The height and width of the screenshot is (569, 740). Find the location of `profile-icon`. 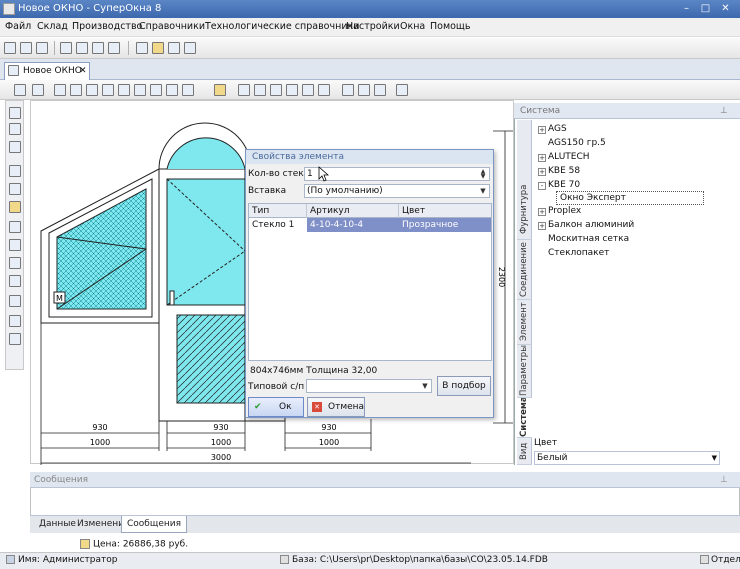

profile-icon is located at coordinates (108, 90).